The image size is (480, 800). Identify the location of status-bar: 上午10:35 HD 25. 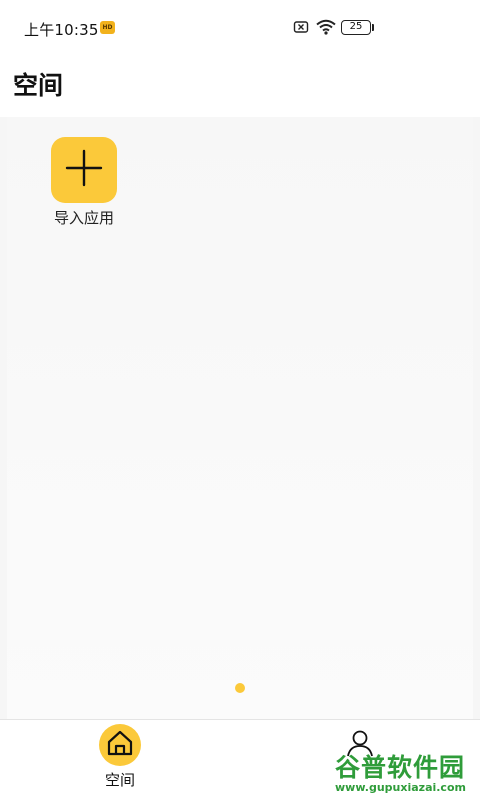
(240, 29).